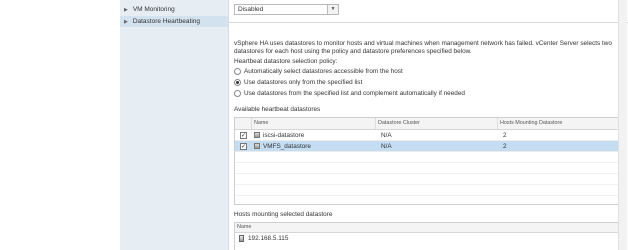  Describe the element at coordinates (277, 109) in the screenshot. I see `available-datastores-label: Available heartbeat datastores` at that location.